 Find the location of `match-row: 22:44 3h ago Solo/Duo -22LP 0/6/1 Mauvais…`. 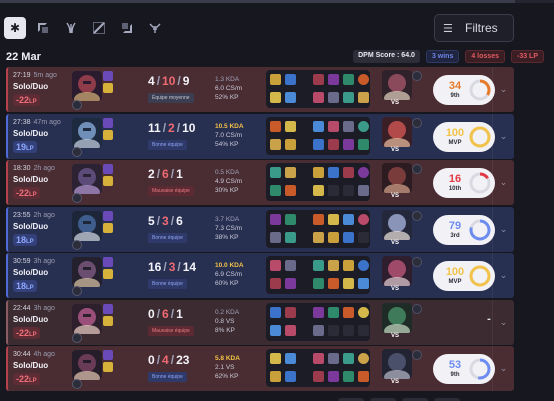

match-row: 22:44 3h ago Solo/Duo -22LP 0/6/1 Mauvais… is located at coordinates (260, 322).